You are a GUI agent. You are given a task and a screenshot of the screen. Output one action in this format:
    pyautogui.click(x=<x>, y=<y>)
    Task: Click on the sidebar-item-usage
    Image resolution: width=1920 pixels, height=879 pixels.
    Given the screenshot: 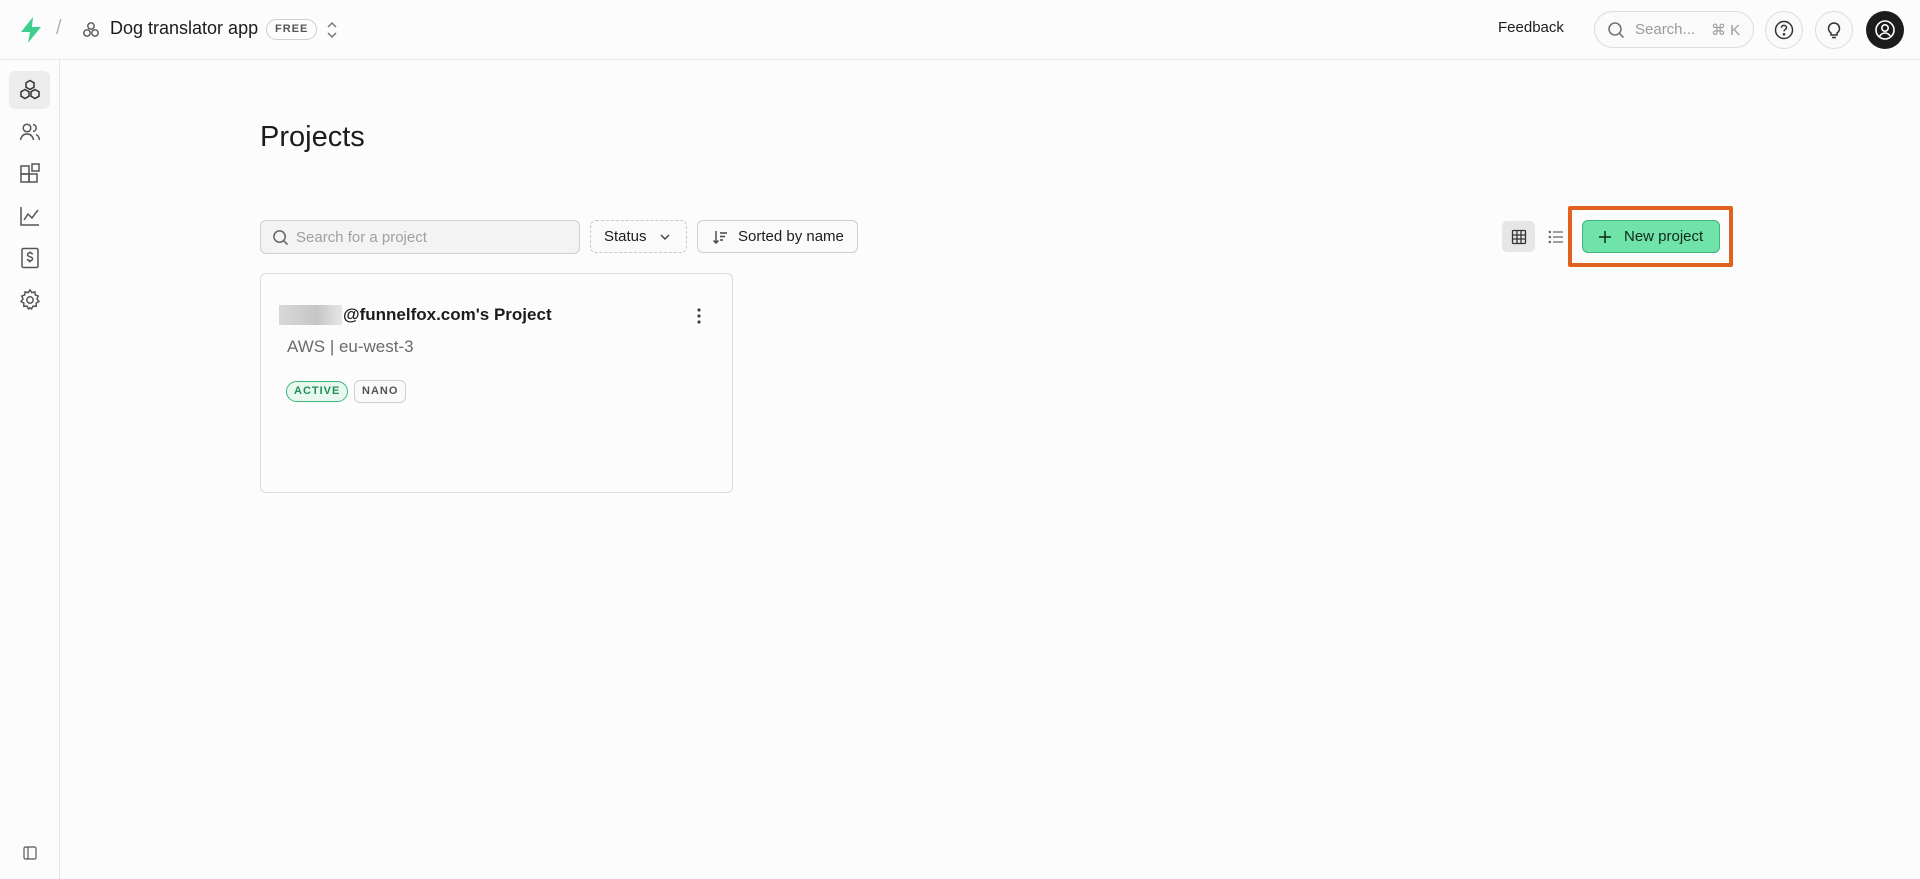 What is the action you would take?
    pyautogui.click(x=29, y=216)
    